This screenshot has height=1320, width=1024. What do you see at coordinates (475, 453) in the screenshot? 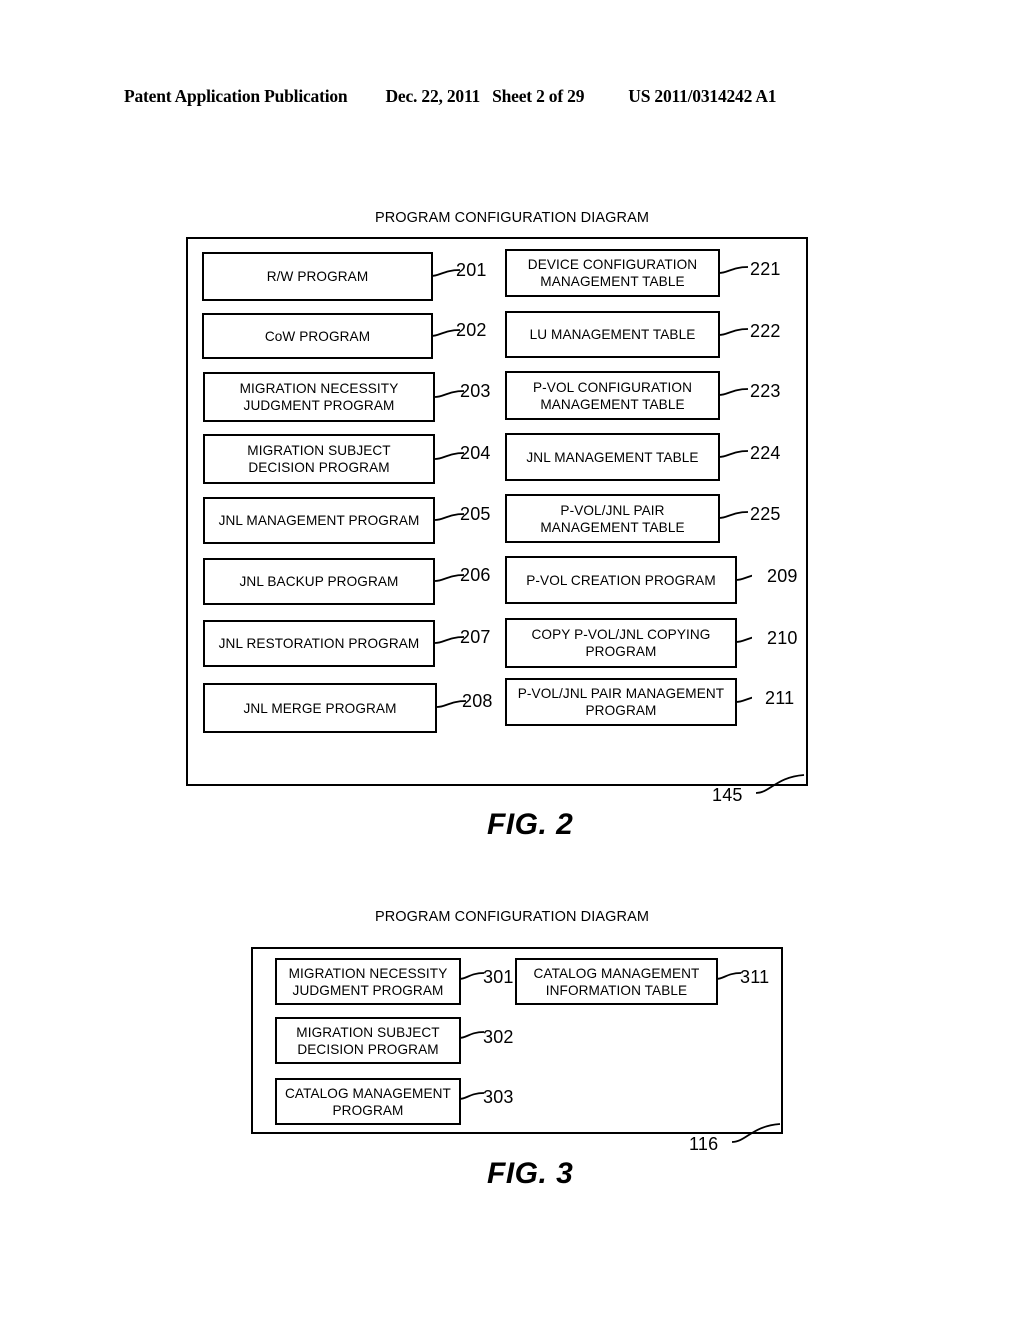
I see `fig2-ref-204: 204` at bounding box center [475, 453].